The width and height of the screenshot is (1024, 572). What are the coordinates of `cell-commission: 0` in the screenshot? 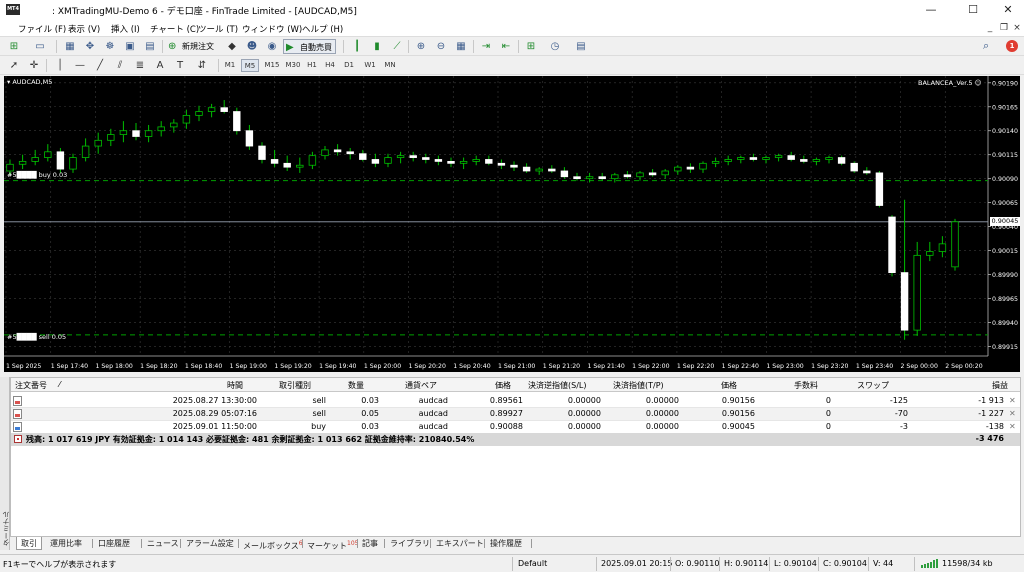 It's located at (828, 400).